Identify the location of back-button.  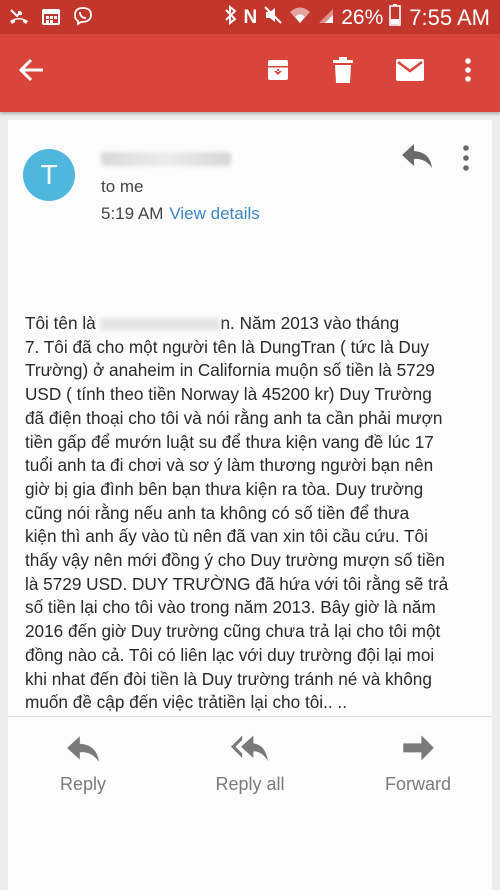
(32, 70).